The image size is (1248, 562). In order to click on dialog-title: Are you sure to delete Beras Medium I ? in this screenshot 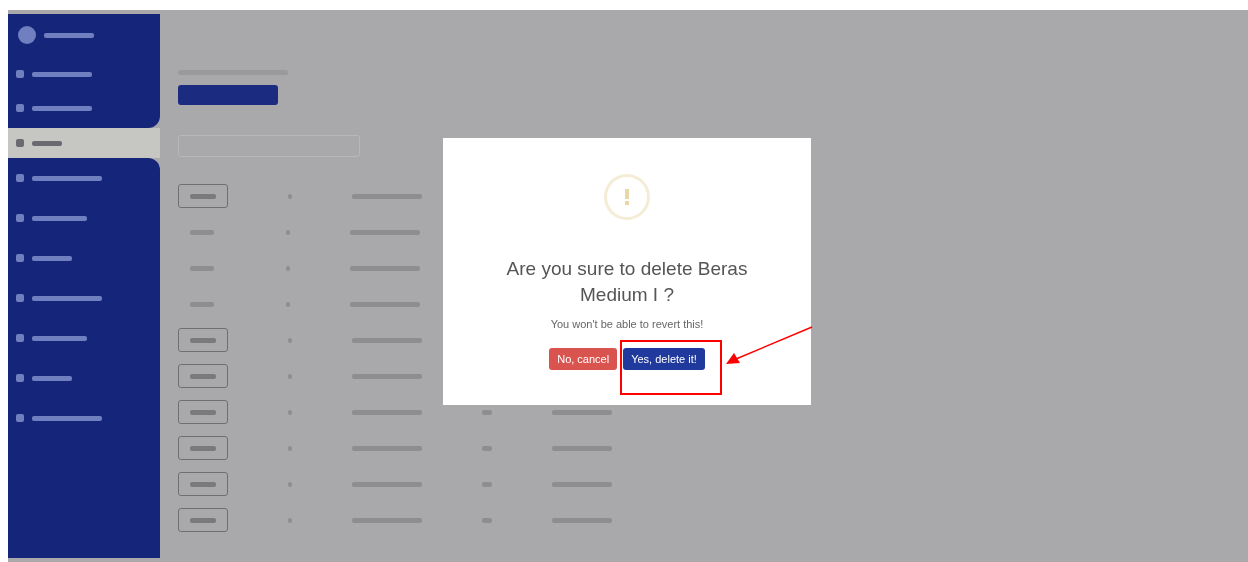, I will do `click(627, 282)`.